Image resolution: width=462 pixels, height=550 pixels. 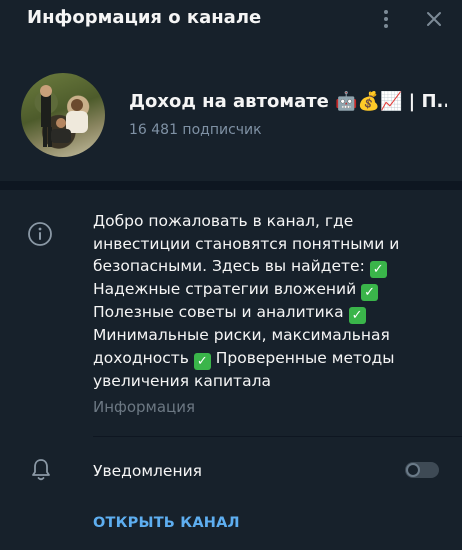 I want to click on description-line: доходность, so click(x=141, y=357).